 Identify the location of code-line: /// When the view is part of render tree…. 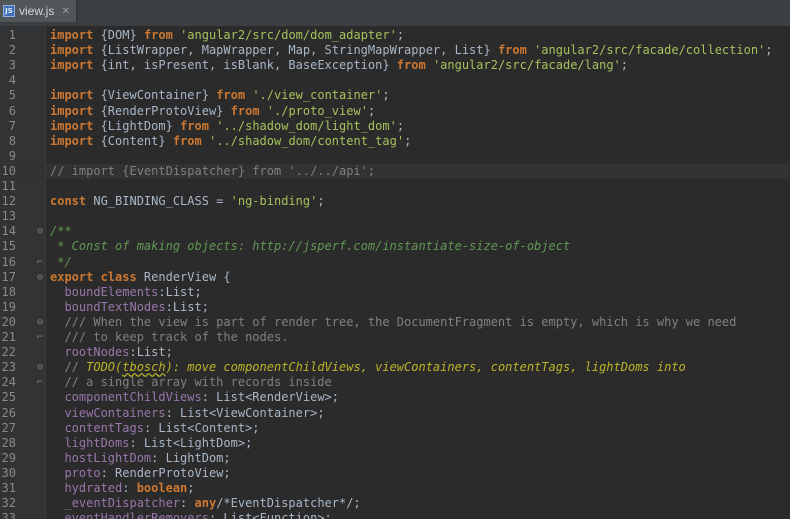
(418, 322).